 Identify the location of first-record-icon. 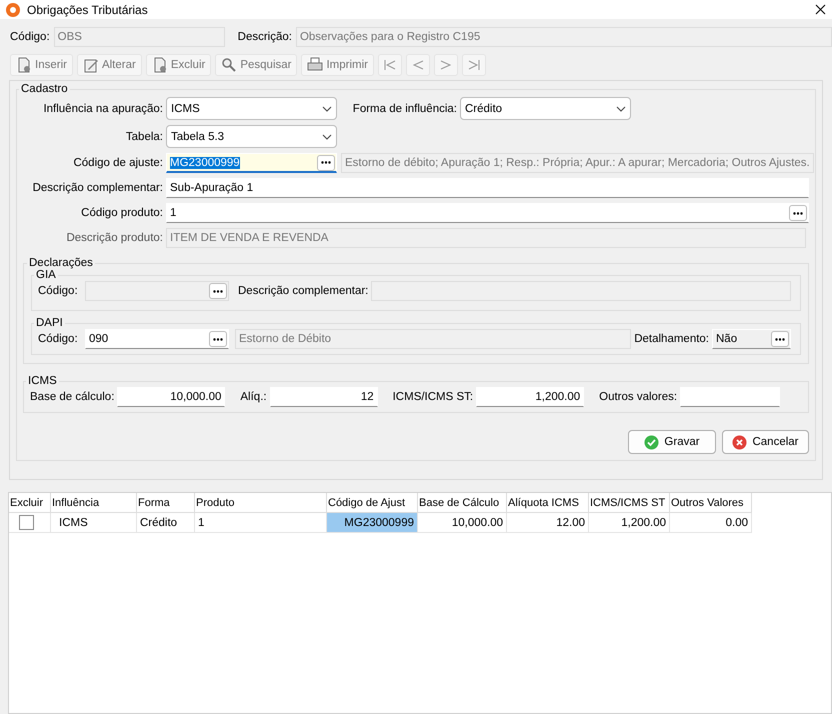
(390, 65).